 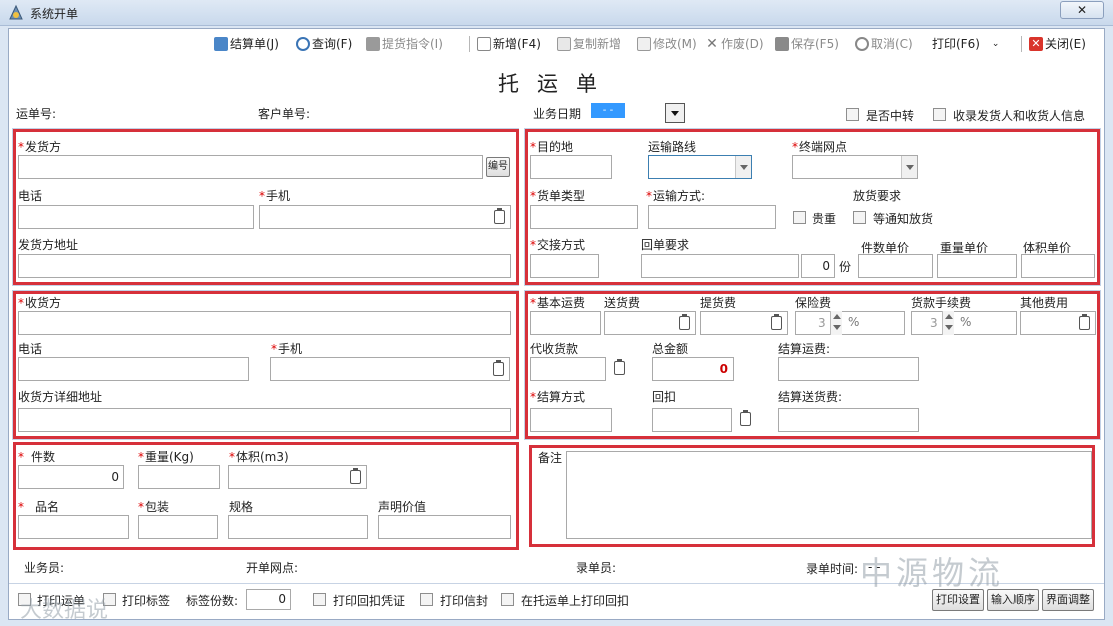 What do you see at coordinates (884, 44) in the screenshot?
I see `cancel-button: 取消(C)` at bounding box center [884, 44].